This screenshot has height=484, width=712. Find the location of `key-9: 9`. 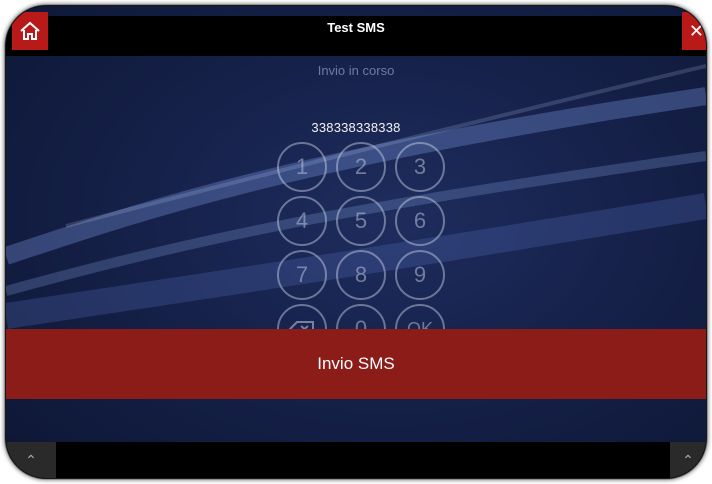

key-9: 9 is located at coordinates (420, 275).